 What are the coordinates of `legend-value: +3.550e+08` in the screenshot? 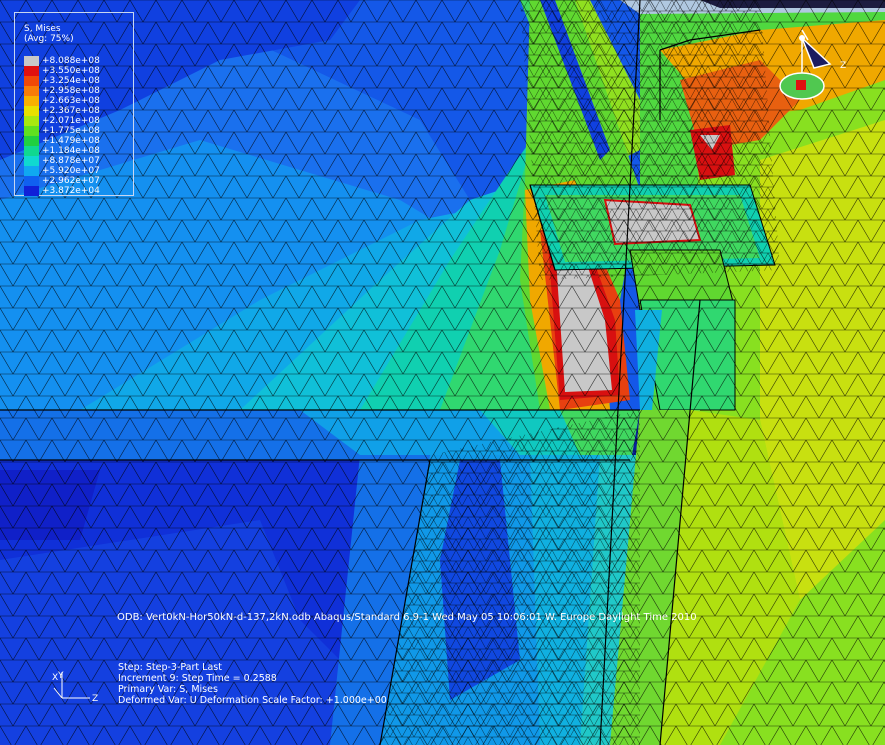 It's located at (71, 71).